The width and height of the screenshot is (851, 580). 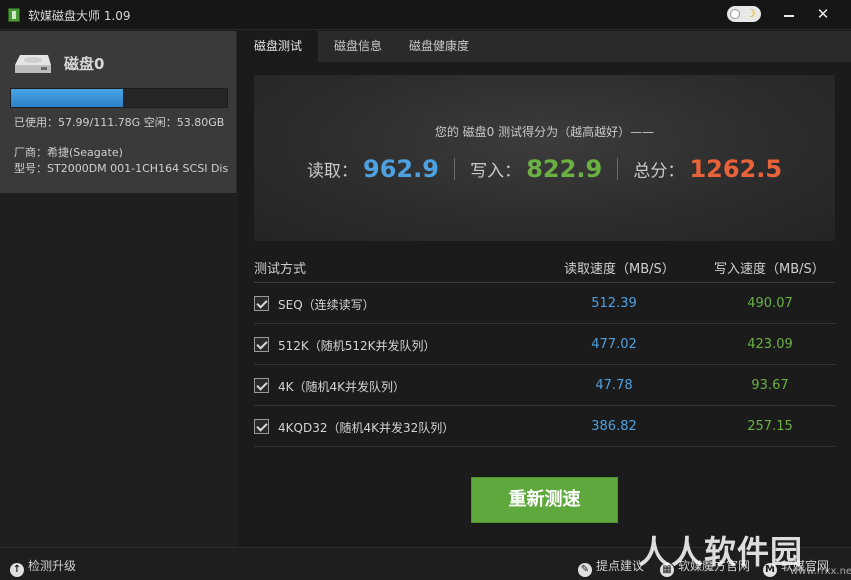 I want to click on score-row: 读取： 962.9 写入： 822.9 总分： 1262.5, so click(x=544, y=169).